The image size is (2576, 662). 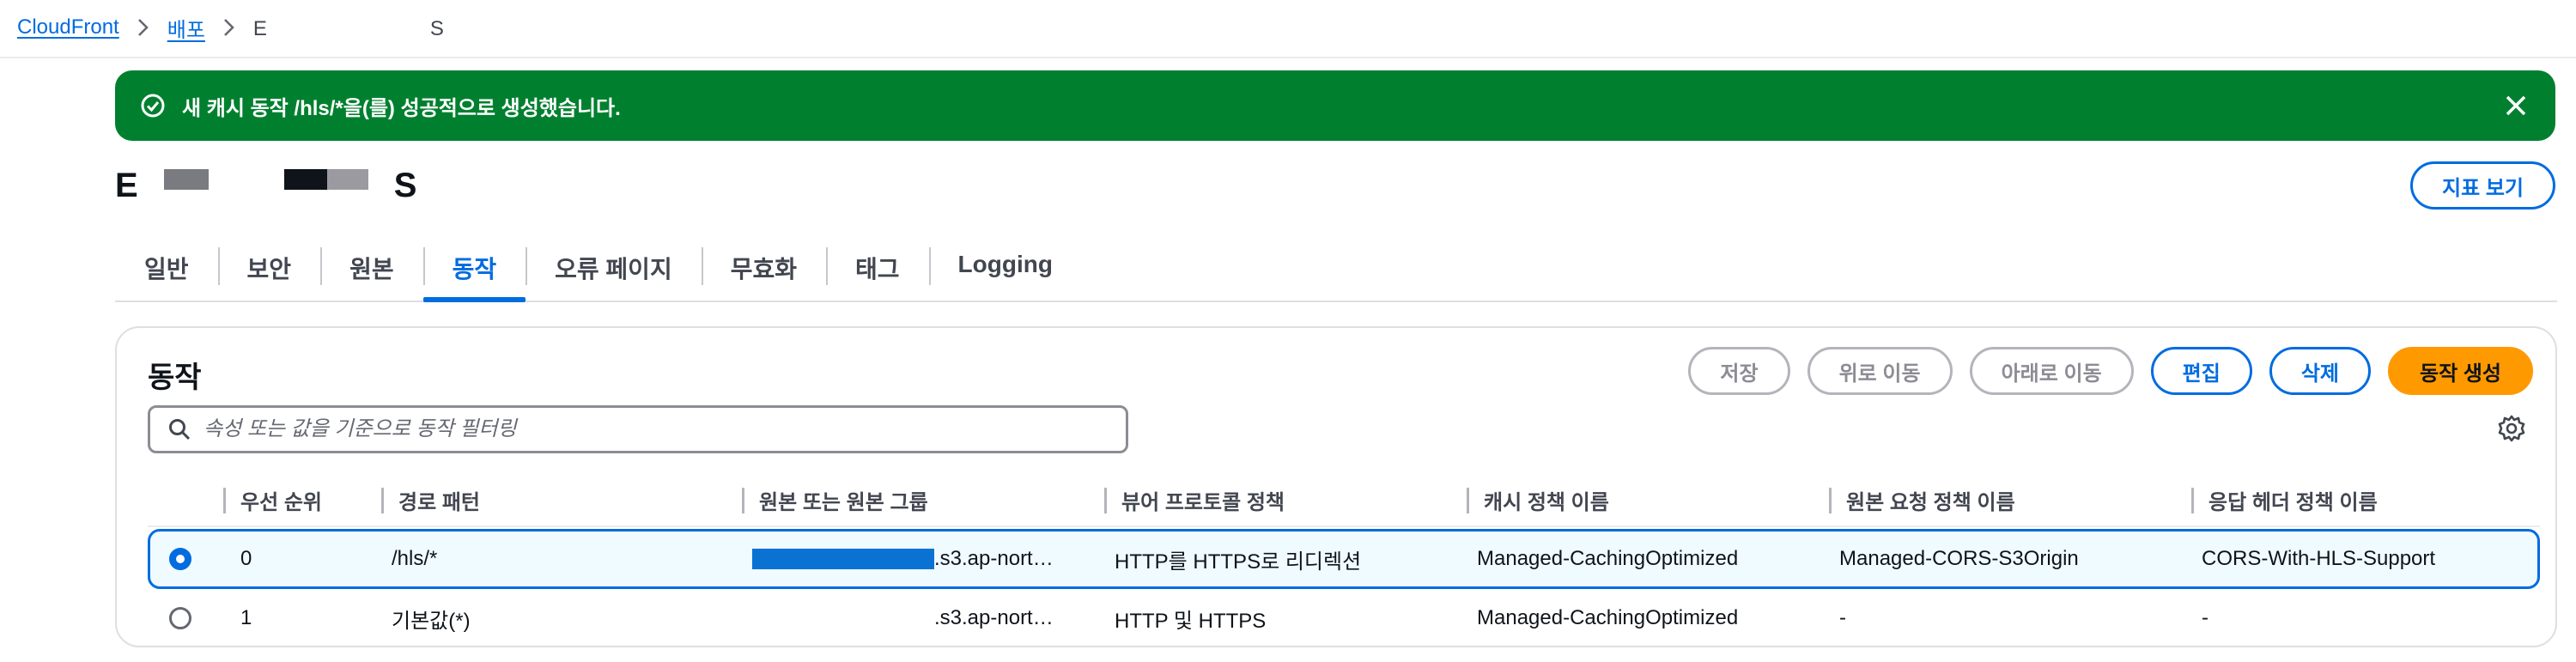 I want to click on page-title: E S, so click(x=265, y=185).